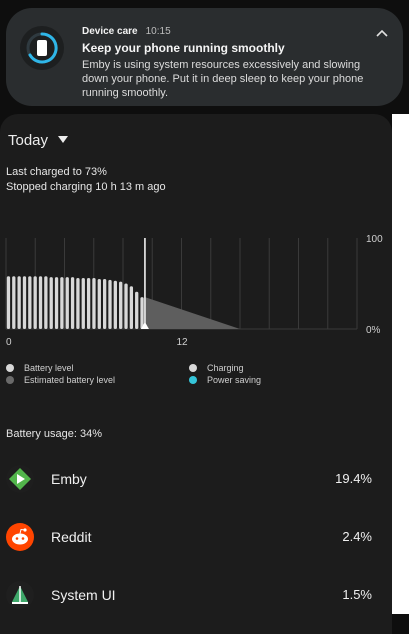  Describe the element at coordinates (158, 31) in the screenshot. I see `notification-time: 10:15` at that location.